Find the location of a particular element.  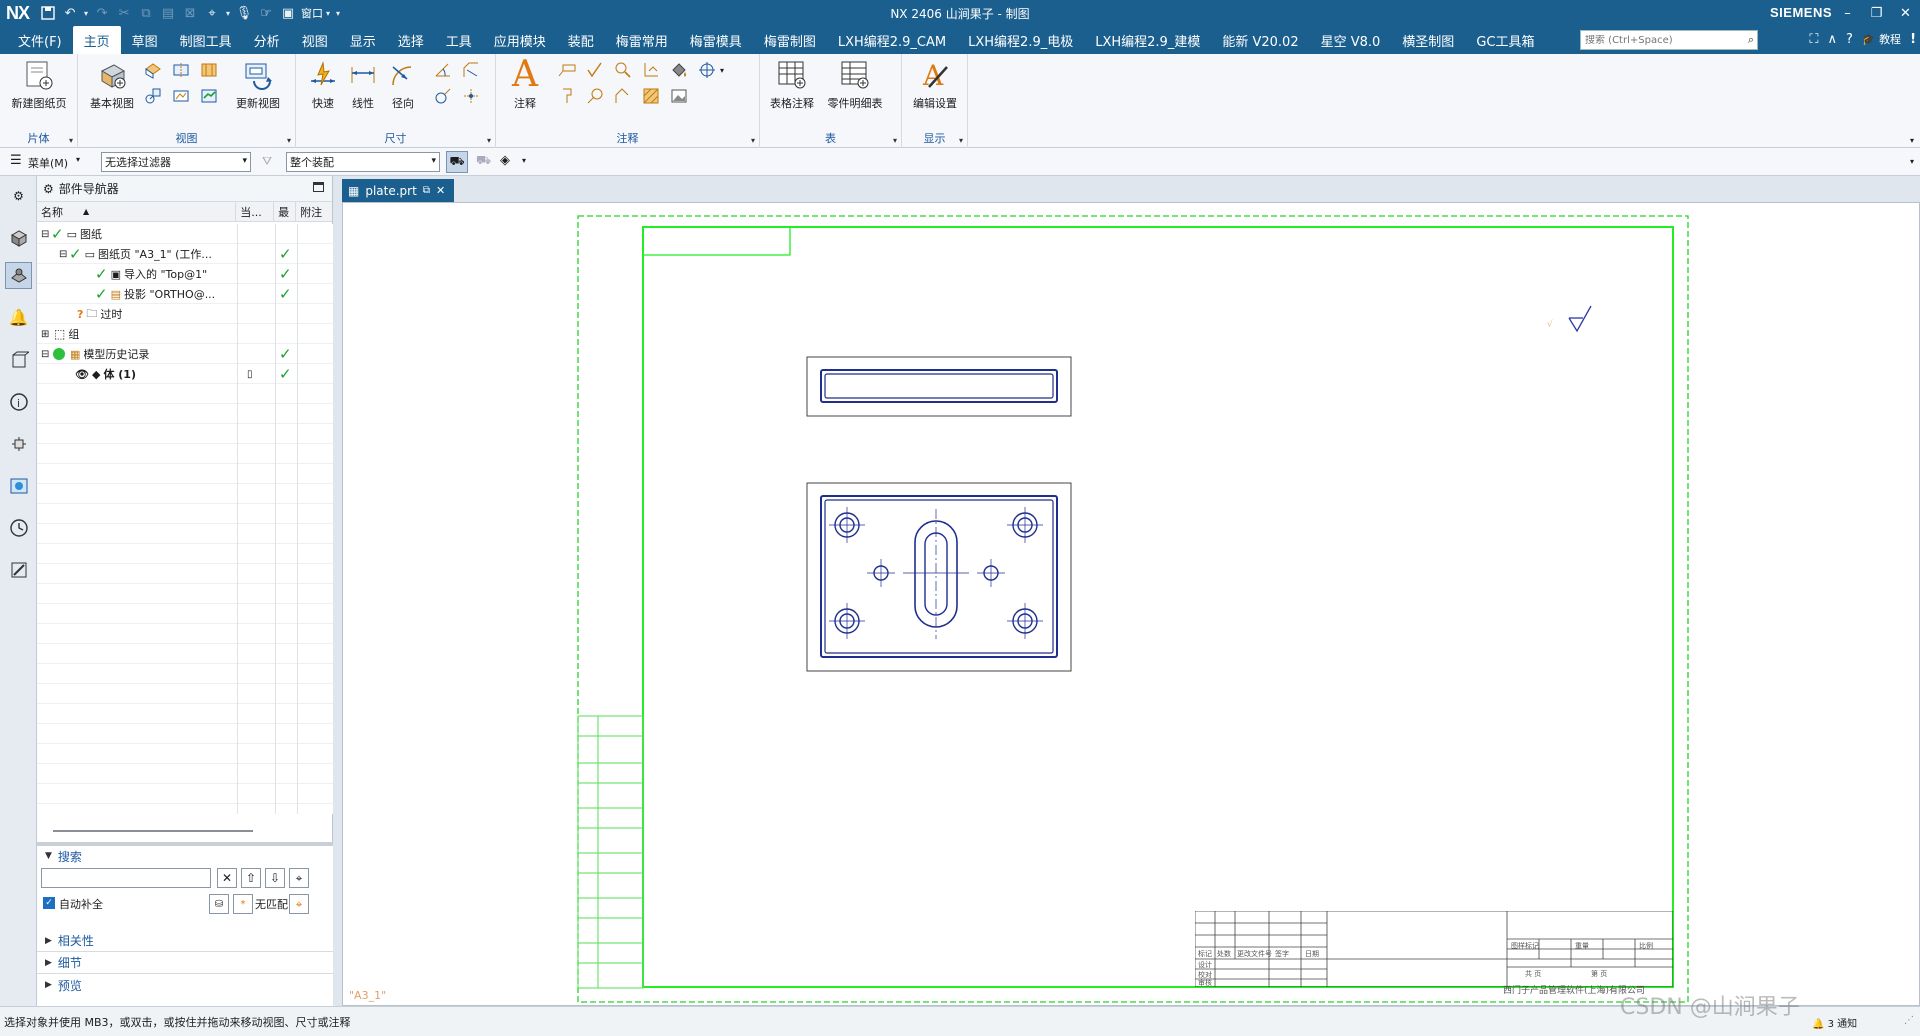

pop-out-icon: ⧉ is located at coordinates (426, 190).